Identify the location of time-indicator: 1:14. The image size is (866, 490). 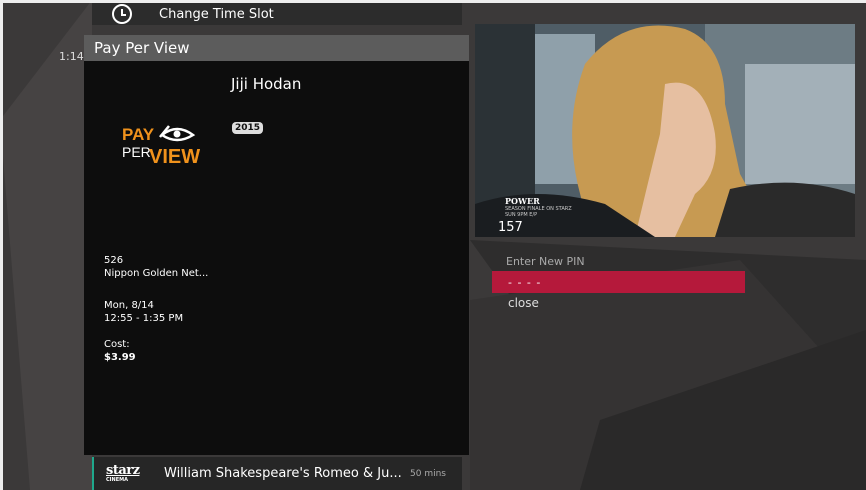
(71, 56).